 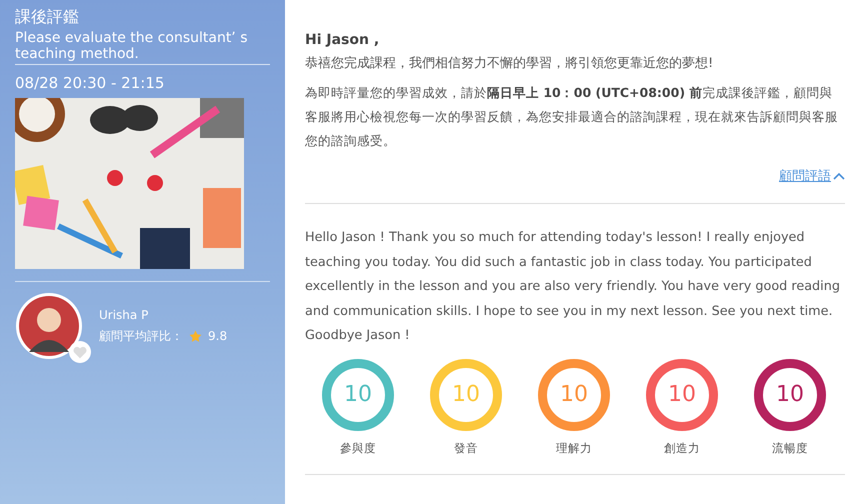 I want to click on score-label: 理解力, so click(x=574, y=448).